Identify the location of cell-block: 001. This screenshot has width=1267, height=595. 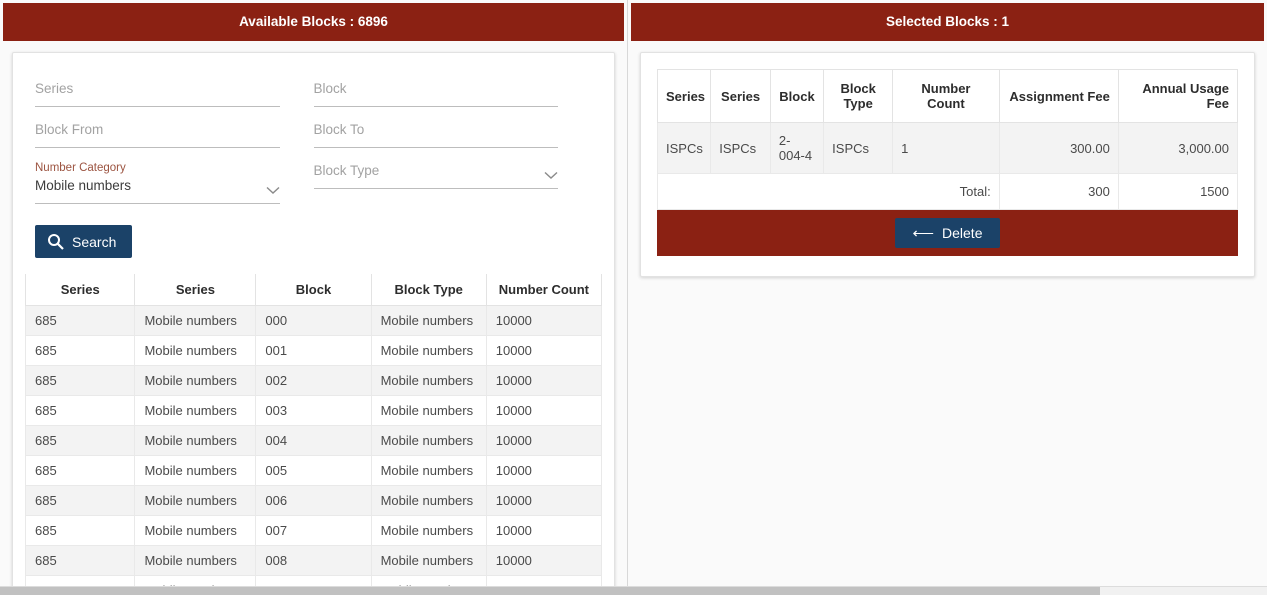
(313, 350).